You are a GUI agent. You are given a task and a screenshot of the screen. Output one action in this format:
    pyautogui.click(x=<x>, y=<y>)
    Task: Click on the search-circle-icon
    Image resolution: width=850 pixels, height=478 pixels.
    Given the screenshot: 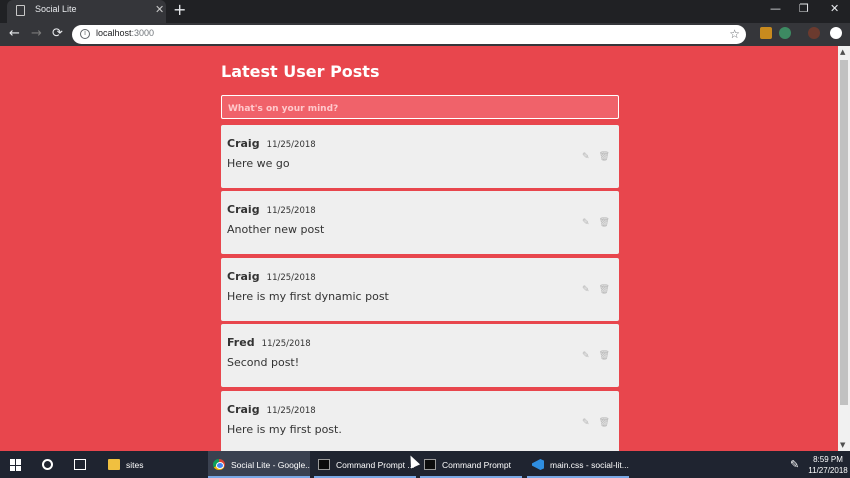 What is the action you would take?
    pyautogui.click(x=47, y=464)
    